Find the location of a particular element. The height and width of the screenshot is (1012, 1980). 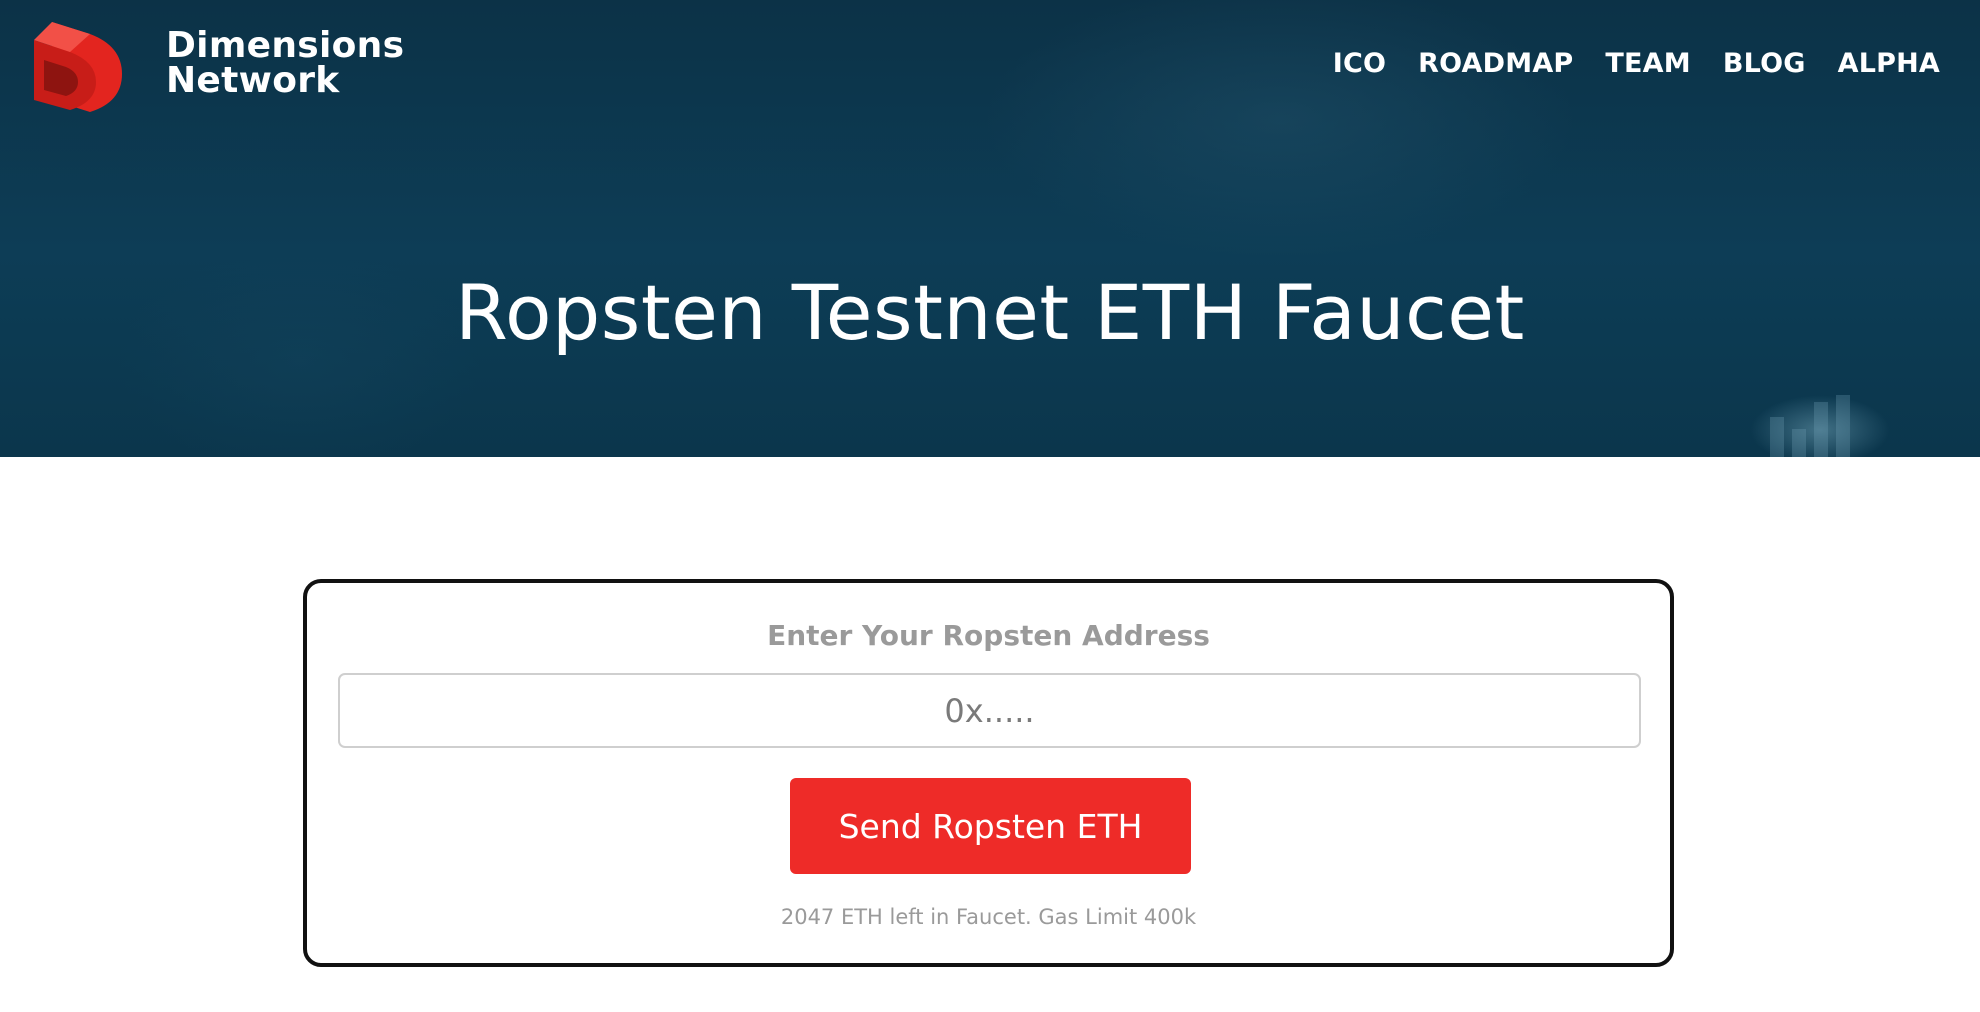

nav-alpha: ALPHA is located at coordinates (1889, 63).